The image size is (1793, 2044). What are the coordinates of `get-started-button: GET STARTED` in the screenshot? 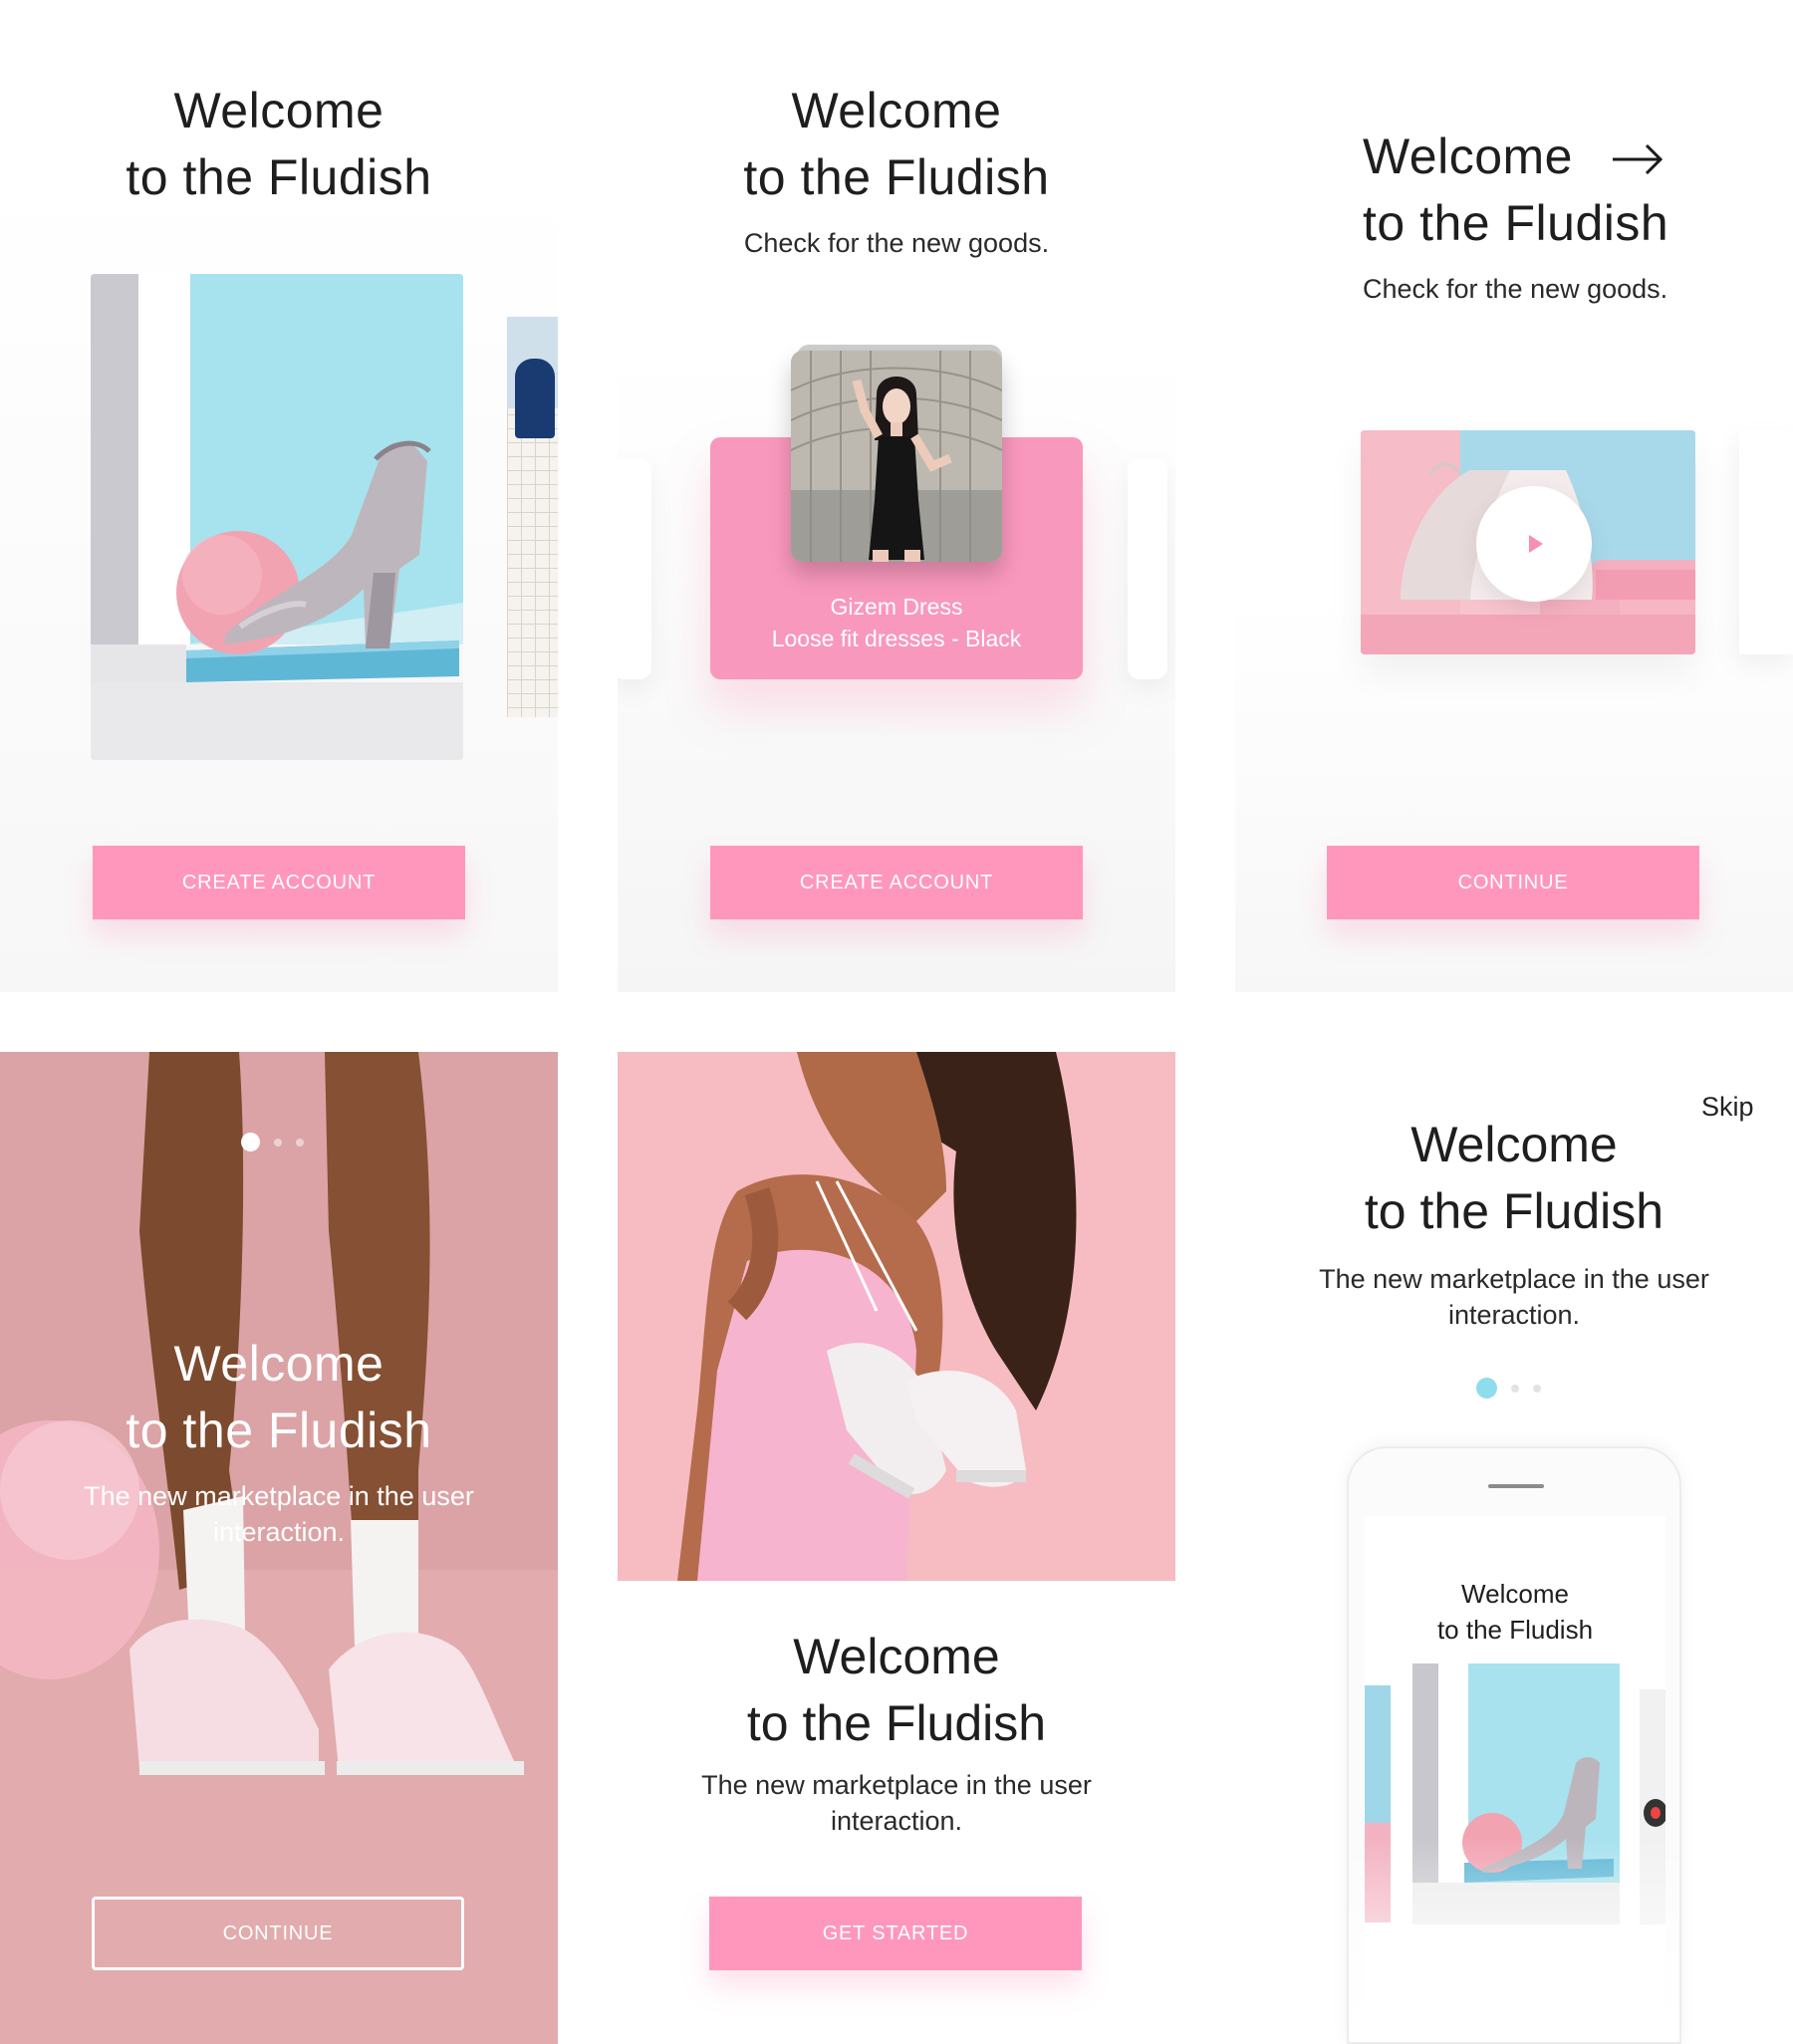 It's located at (895, 1934).